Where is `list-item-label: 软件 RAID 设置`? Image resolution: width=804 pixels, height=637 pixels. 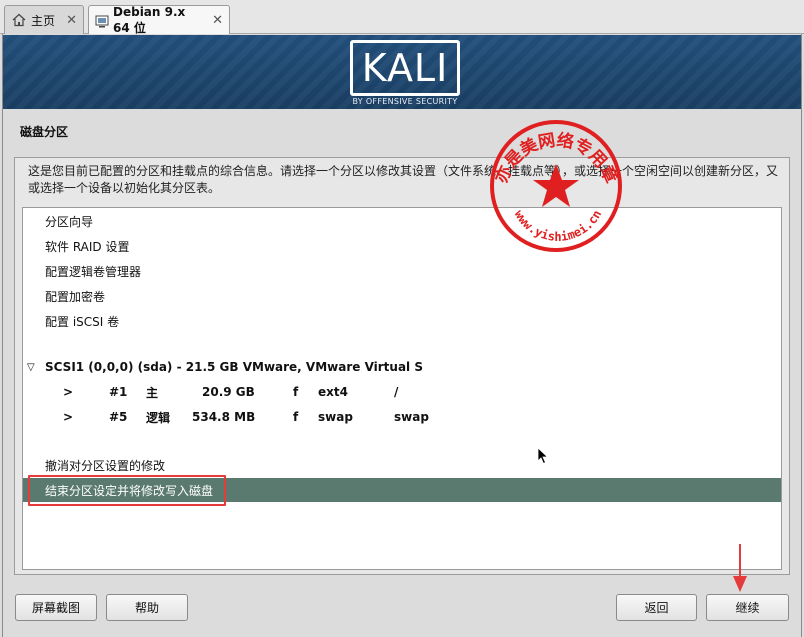 list-item-label: 软件 RAID 设置 is located at coordinates (87, 246).